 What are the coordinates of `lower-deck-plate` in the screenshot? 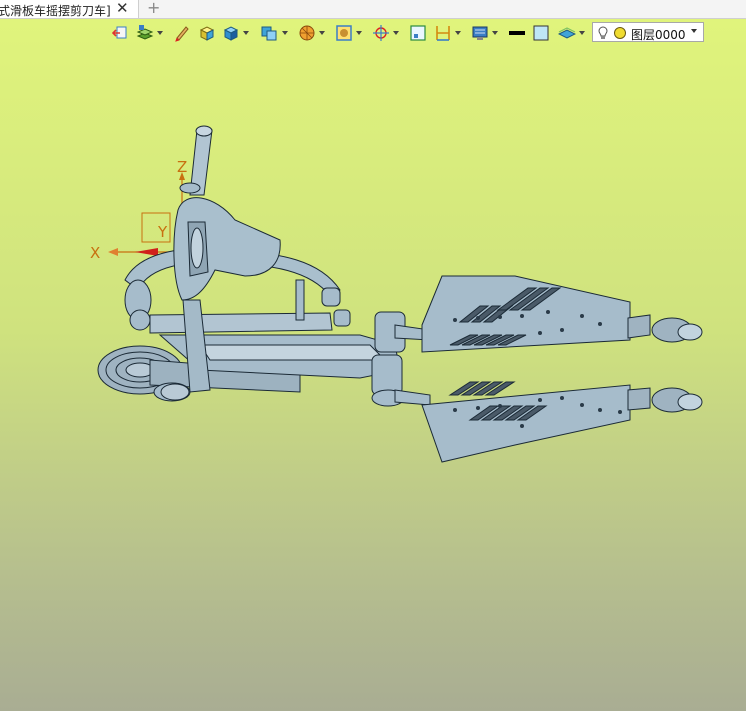 It's located at (562, 422).